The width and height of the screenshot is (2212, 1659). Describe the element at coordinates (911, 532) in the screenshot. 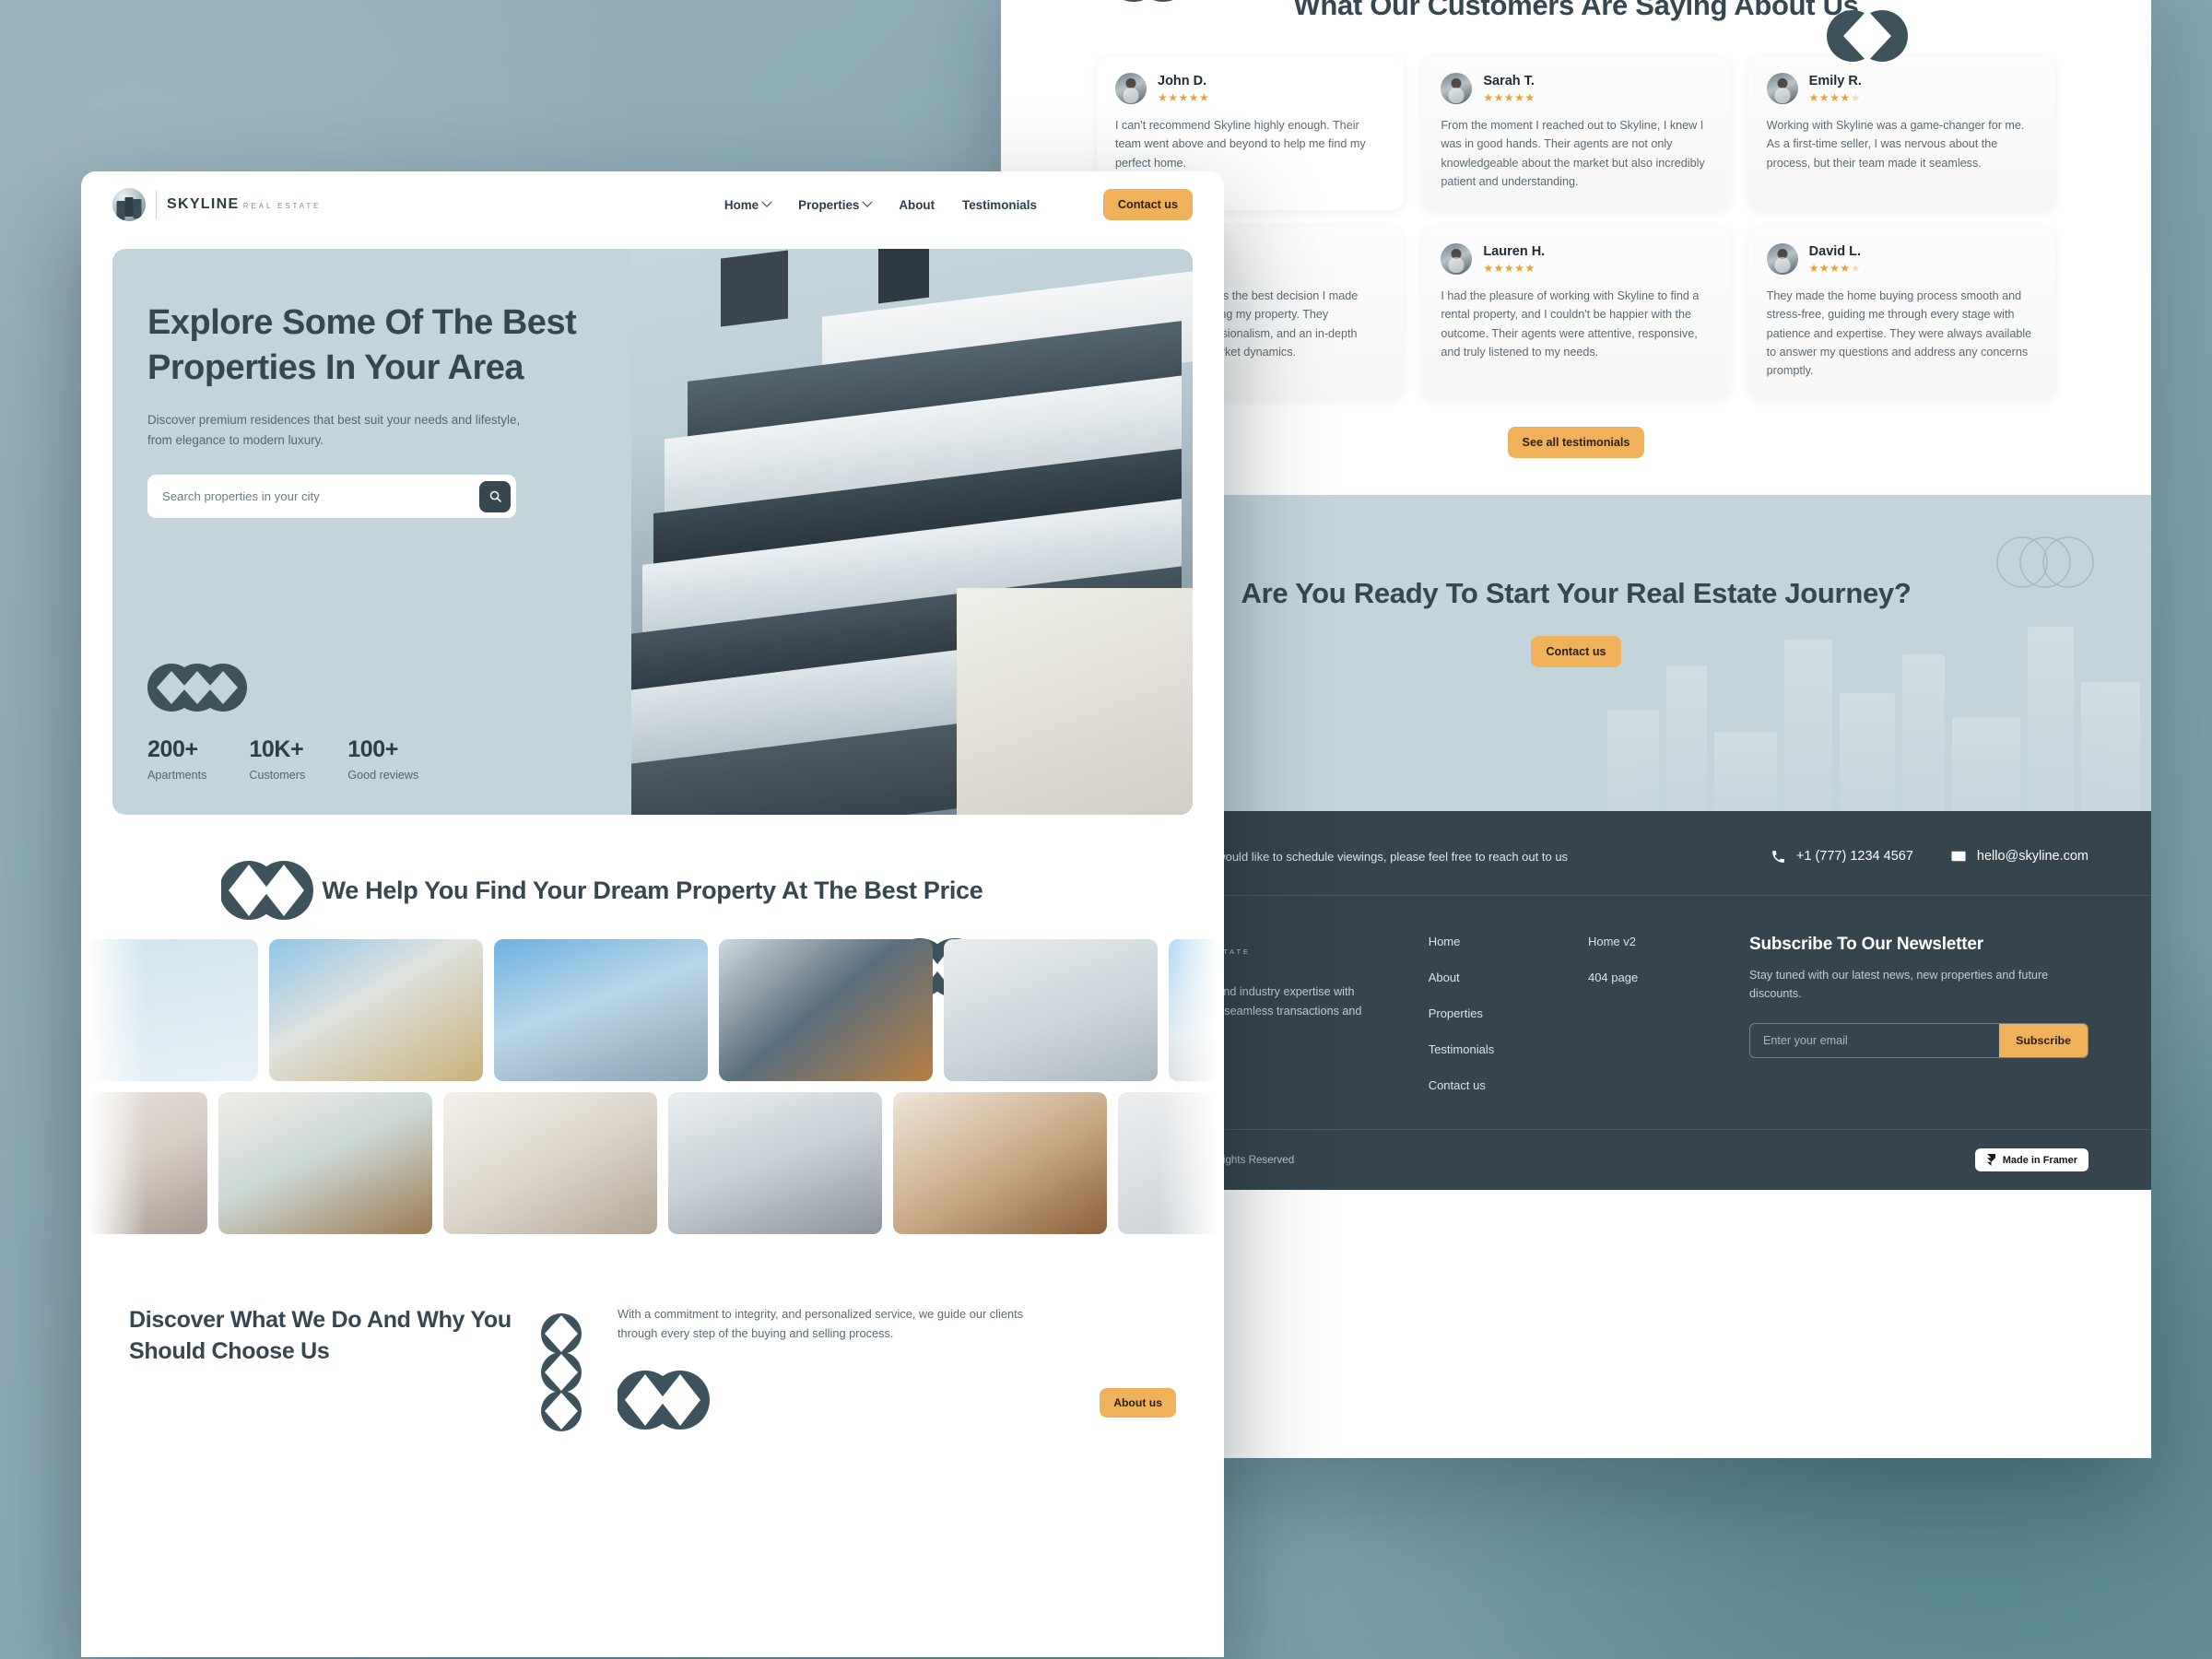

I see `hero-building-image` at that location.